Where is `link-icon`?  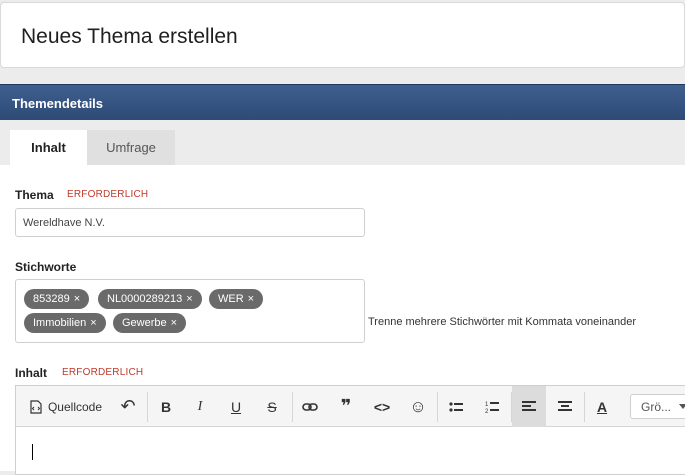
link-icon is located at coordinates (310, 406).